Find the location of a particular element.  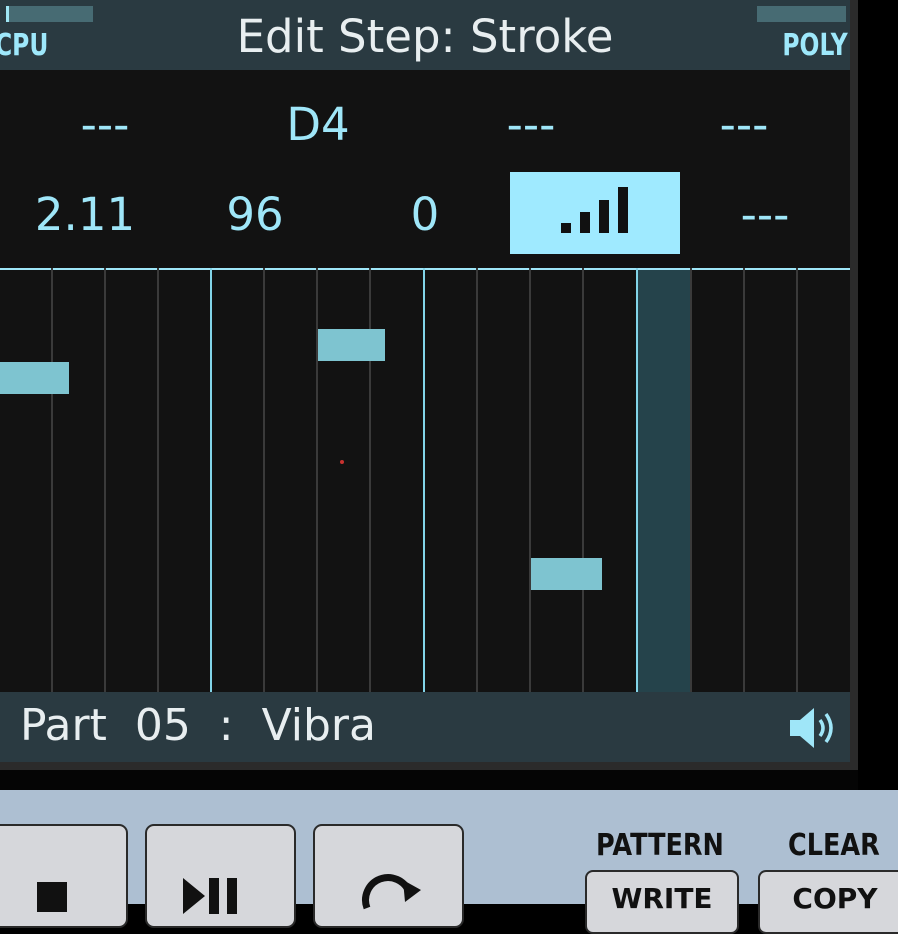

poly-meter is located at coordinates (801, 14).